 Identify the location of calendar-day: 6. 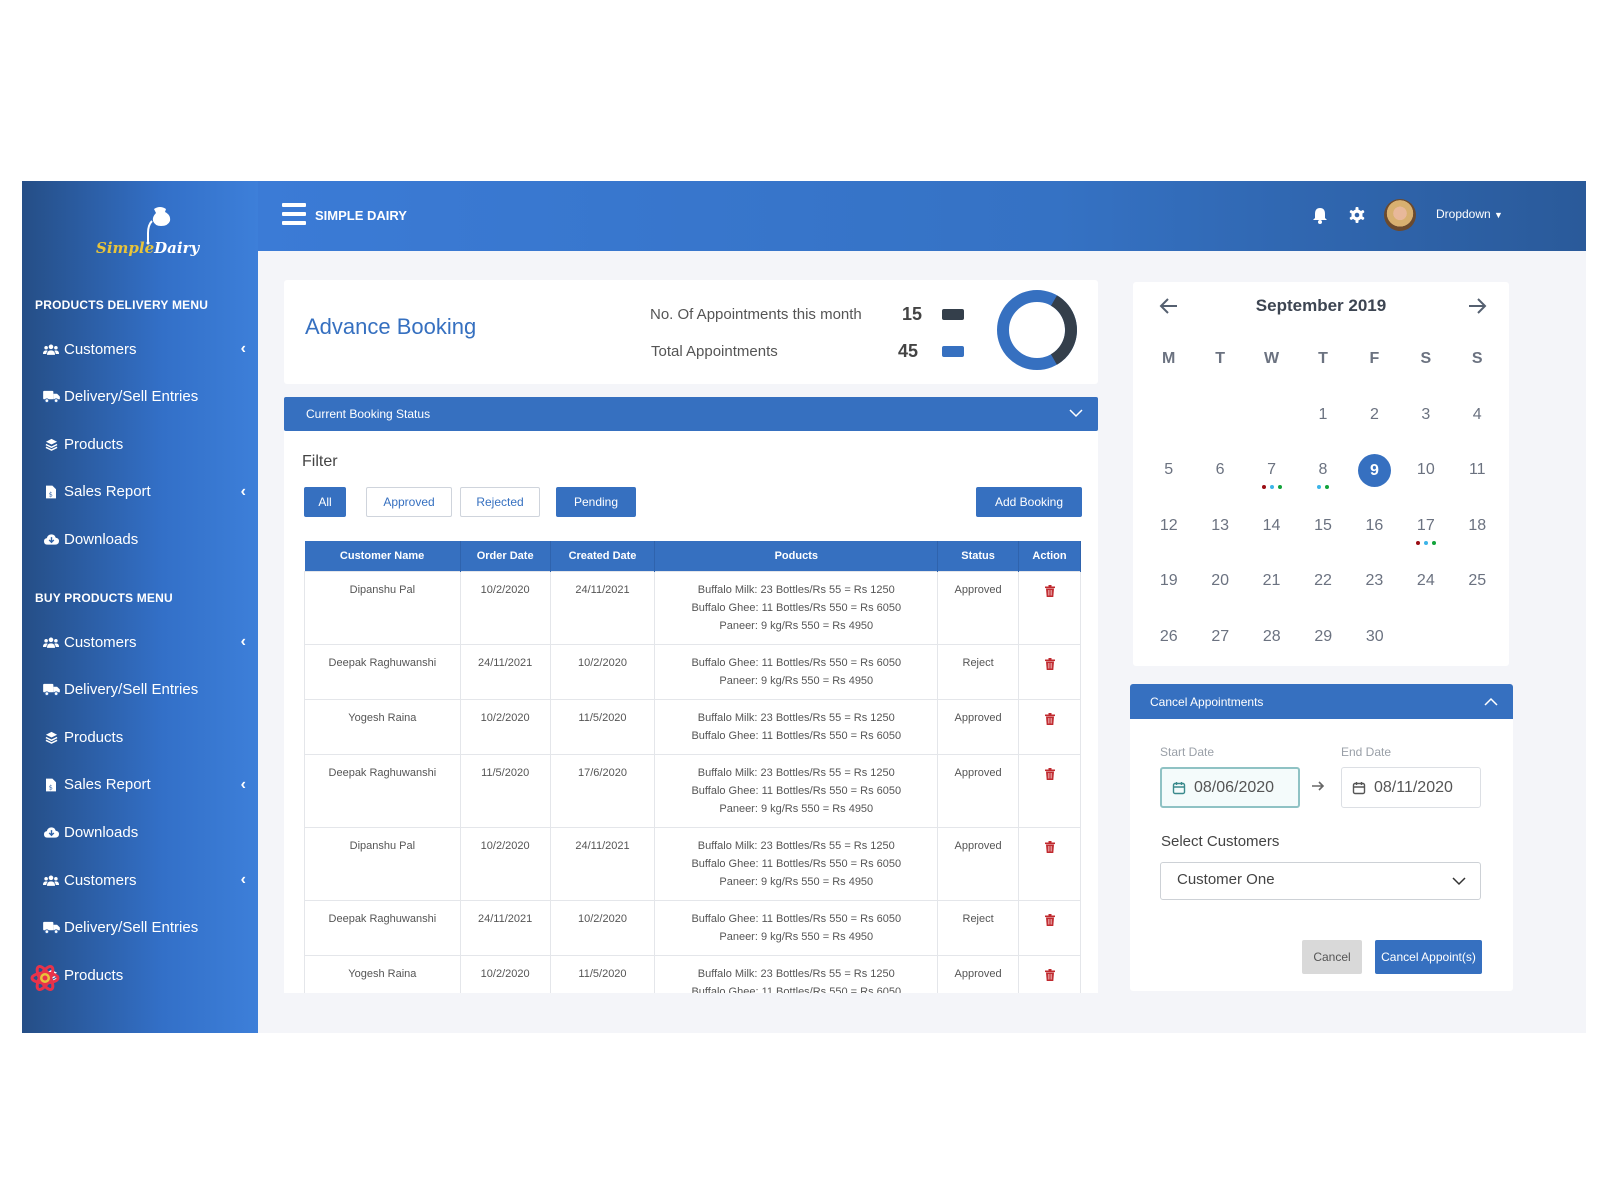
(1219, 483).